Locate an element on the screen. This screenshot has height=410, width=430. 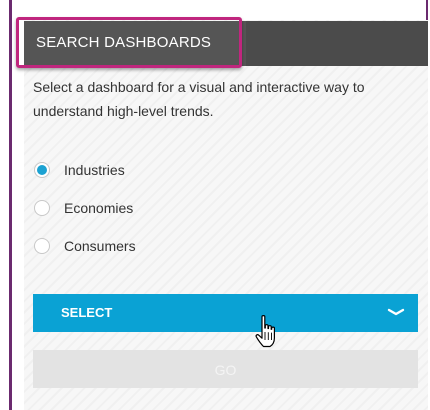
chevron-down-icon is located at coordinates (396, 312).